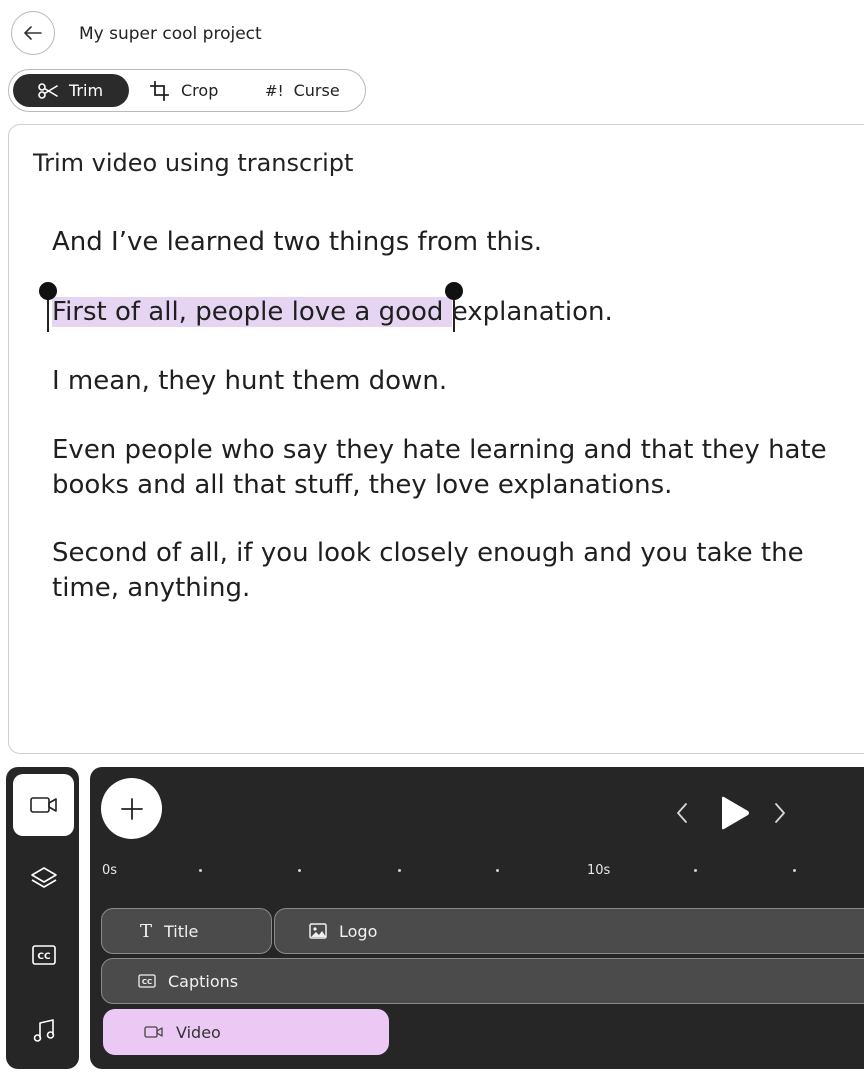 The width and height of the screenshot is (864, 1080). What do you see at coordinates (482, 981) in the screenshot?
I see `captions-clip: CC Captions` at bounding box center [482, 981].